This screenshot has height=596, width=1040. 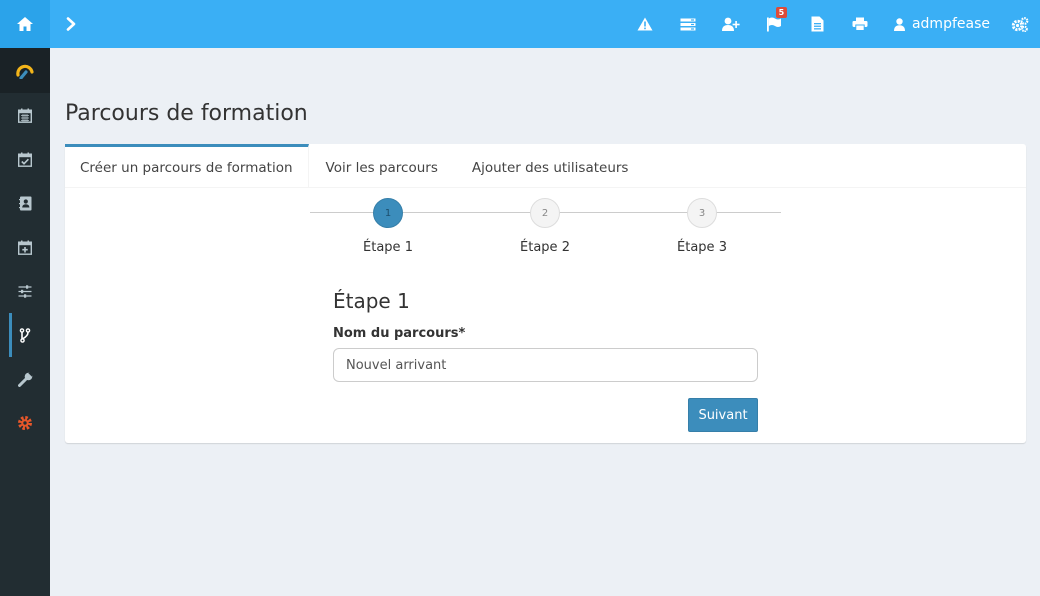 What do you see at coordinates (899, 24) in the screenshot?
I see `user-icon` at bounding box center [899, 24].